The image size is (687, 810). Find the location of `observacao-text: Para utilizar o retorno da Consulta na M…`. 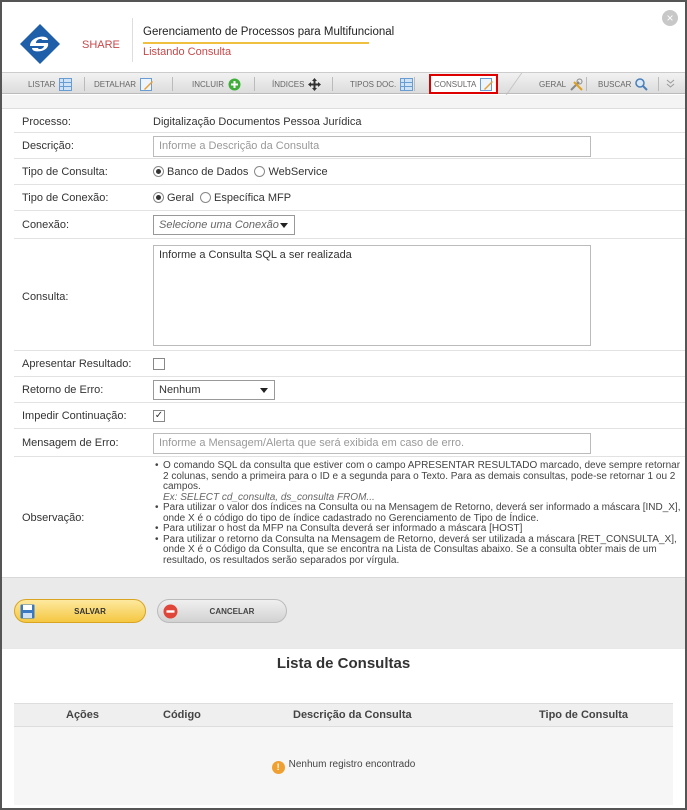

observacao-text: Para utilizar o retorno da Consulta na M… is located at coordinates (420, 549).